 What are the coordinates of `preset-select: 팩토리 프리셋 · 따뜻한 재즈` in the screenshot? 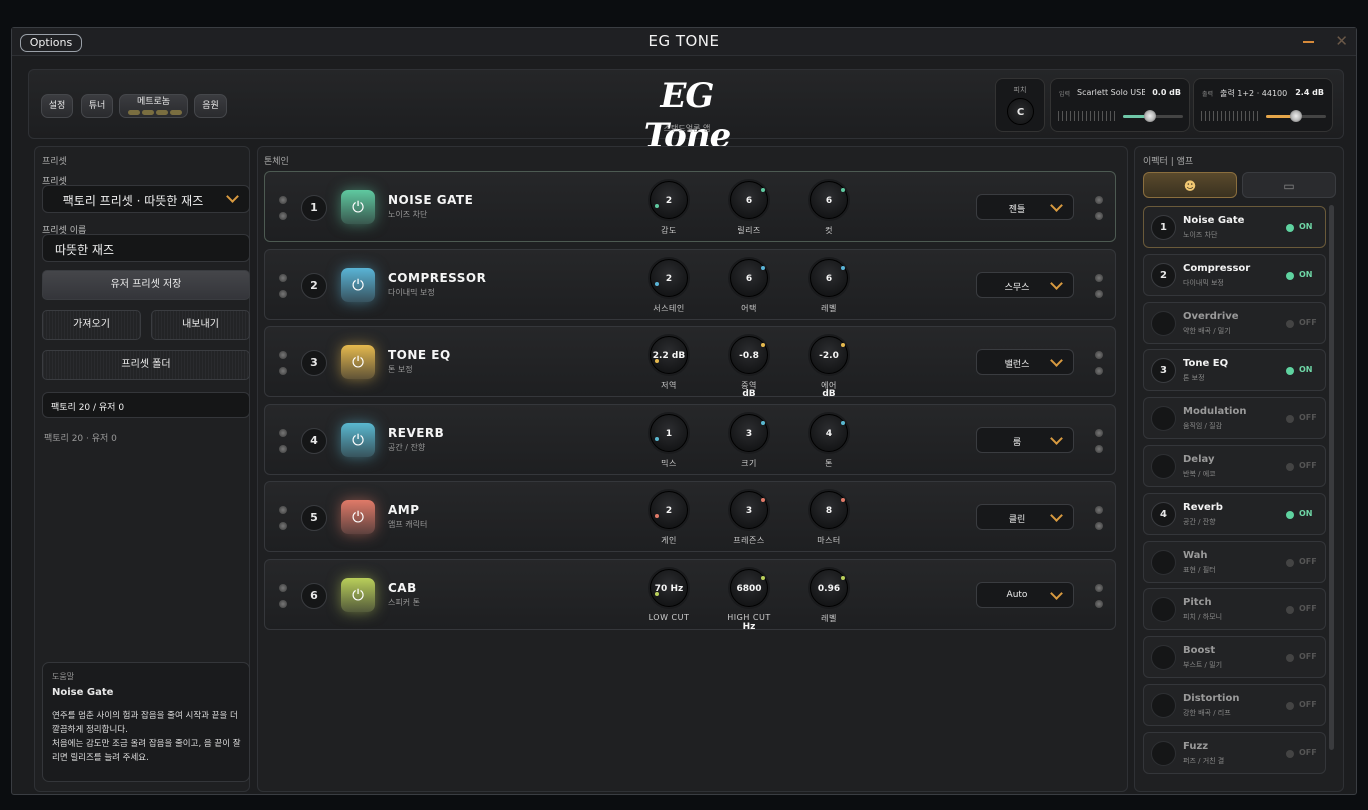 It's located at (146, 199).